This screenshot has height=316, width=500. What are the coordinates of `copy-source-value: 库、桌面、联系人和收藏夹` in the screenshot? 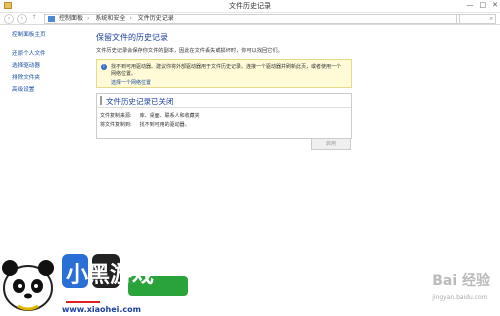 It's located at (169, 116).